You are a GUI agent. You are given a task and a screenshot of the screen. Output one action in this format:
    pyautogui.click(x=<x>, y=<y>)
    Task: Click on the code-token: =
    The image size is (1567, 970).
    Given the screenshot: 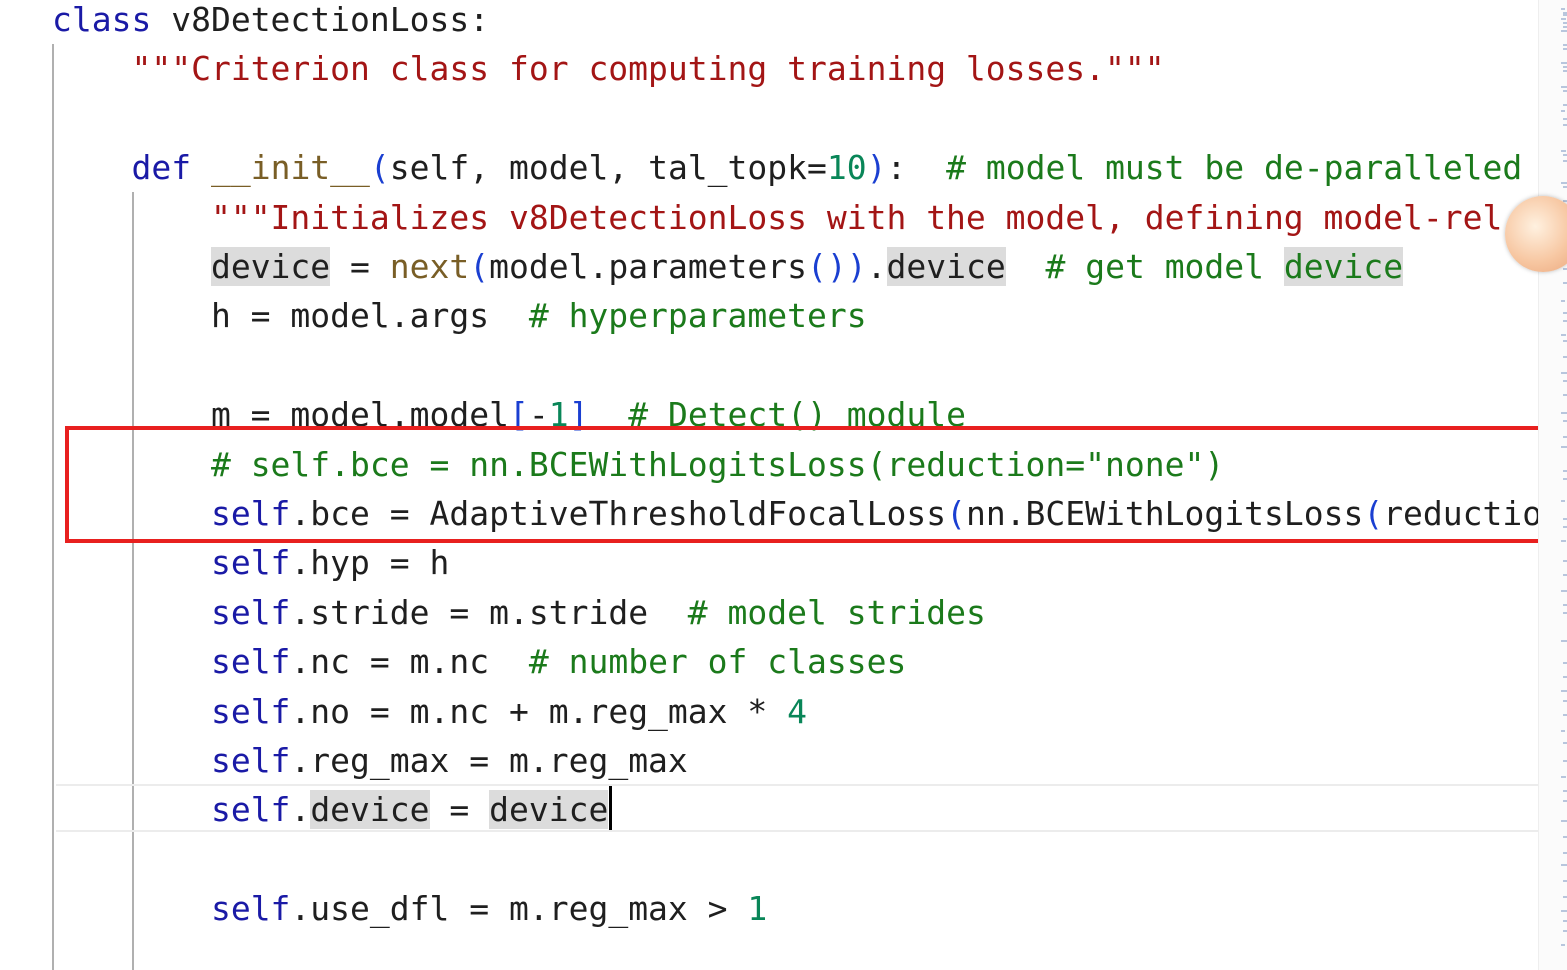 What is the action you would take?
    pyautogui.click(x=459, y=809)
    